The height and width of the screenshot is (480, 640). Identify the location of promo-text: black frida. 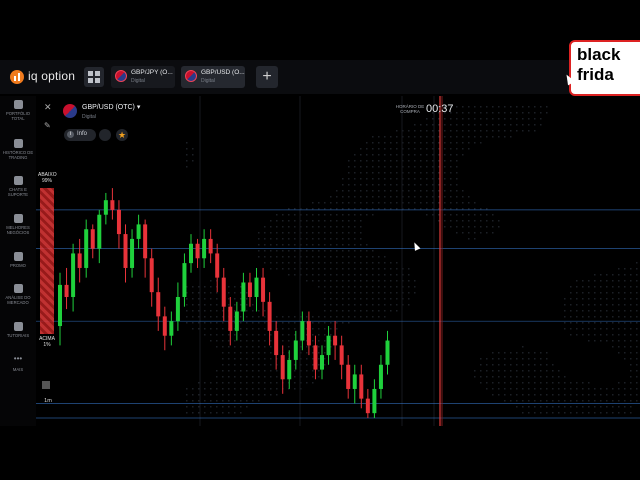
(599, 64).